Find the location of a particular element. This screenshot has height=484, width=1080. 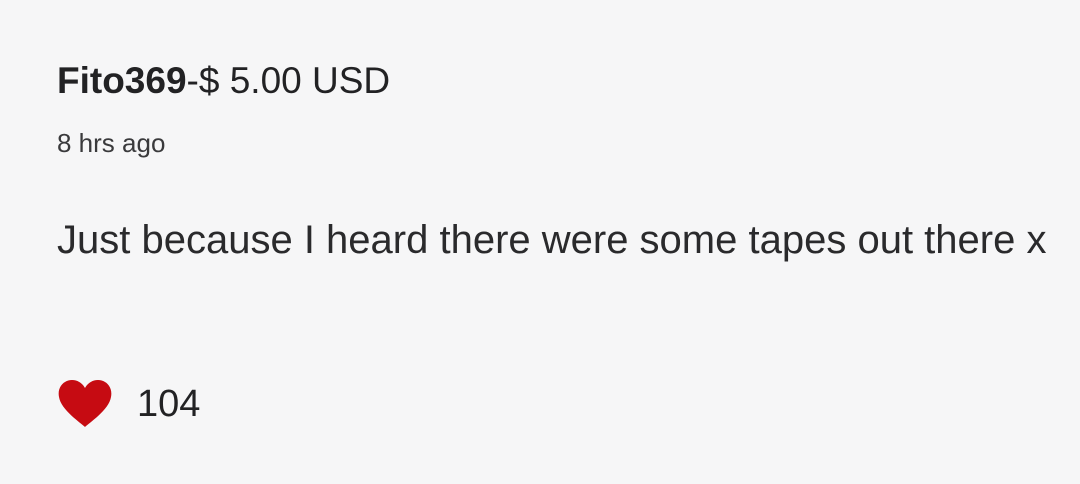

donation-amount: -$ 5.00 USD is located at coordinates (288, 80).